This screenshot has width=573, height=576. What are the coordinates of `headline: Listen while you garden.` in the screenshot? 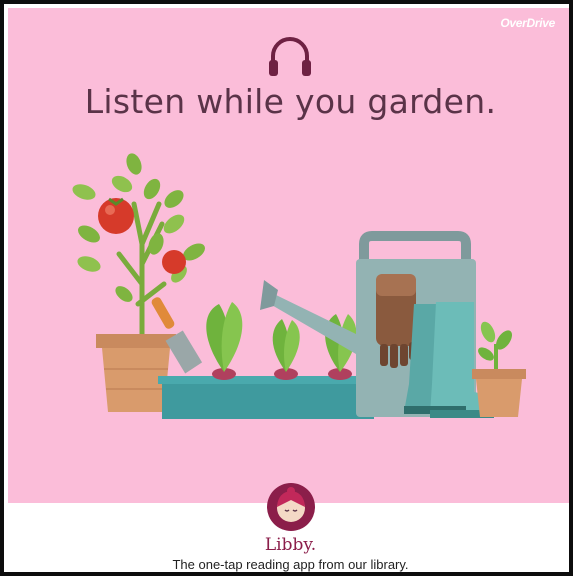 It's located at (290, 101).